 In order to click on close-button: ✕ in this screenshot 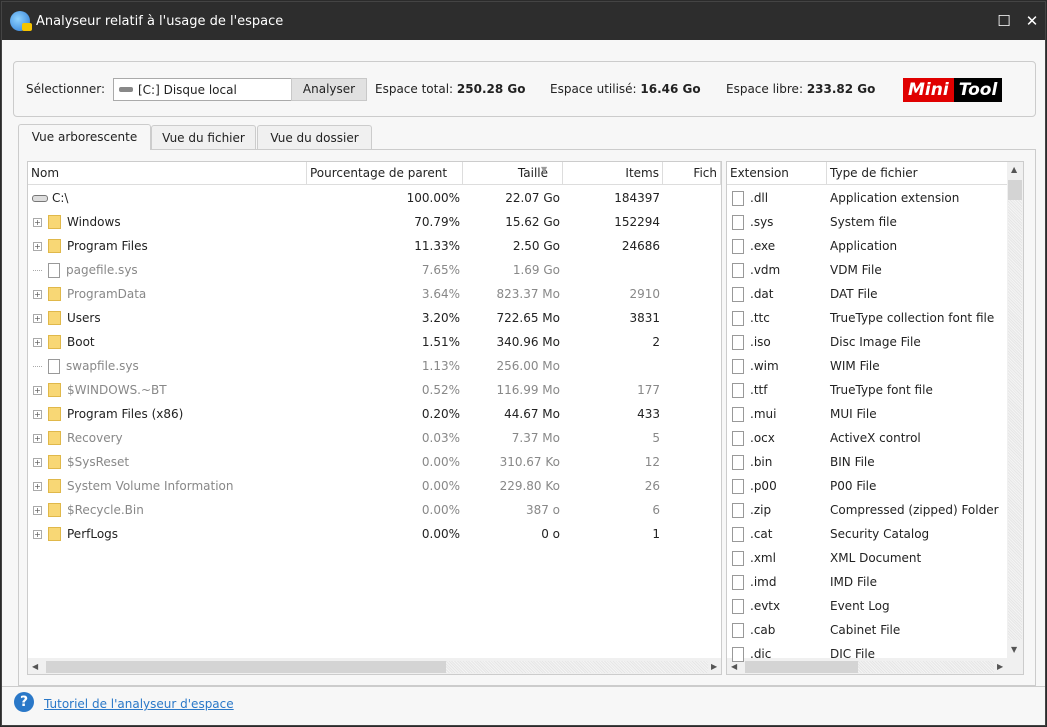, I will do `click(1032, 21)`.